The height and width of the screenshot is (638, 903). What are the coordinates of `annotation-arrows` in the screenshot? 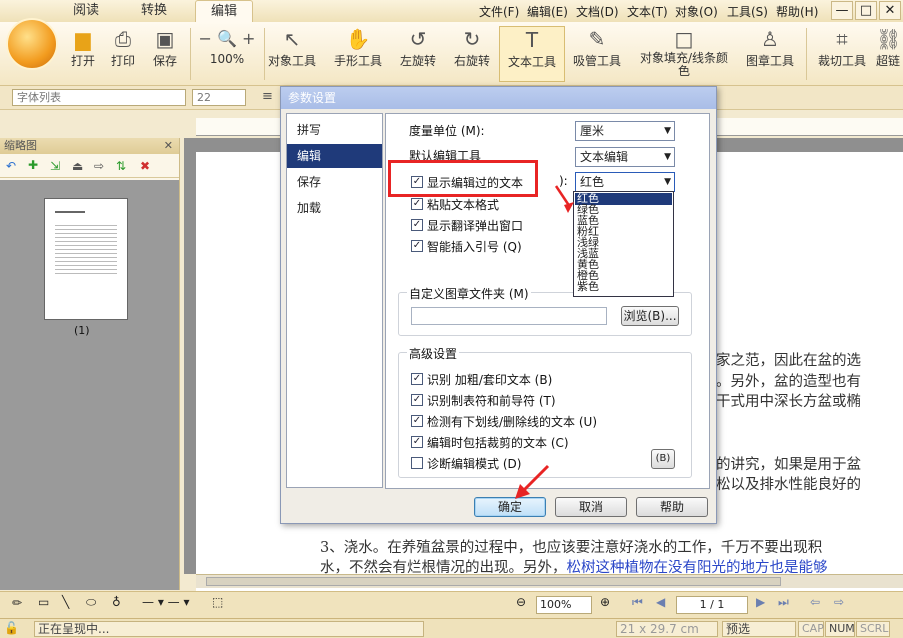 It's located at (544, 342).